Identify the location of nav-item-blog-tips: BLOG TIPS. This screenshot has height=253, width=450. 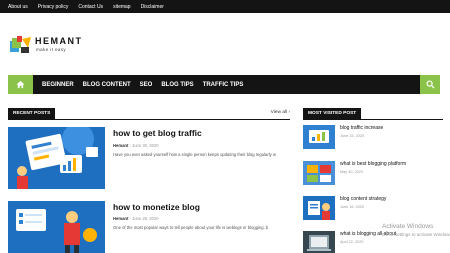
(177, 85).